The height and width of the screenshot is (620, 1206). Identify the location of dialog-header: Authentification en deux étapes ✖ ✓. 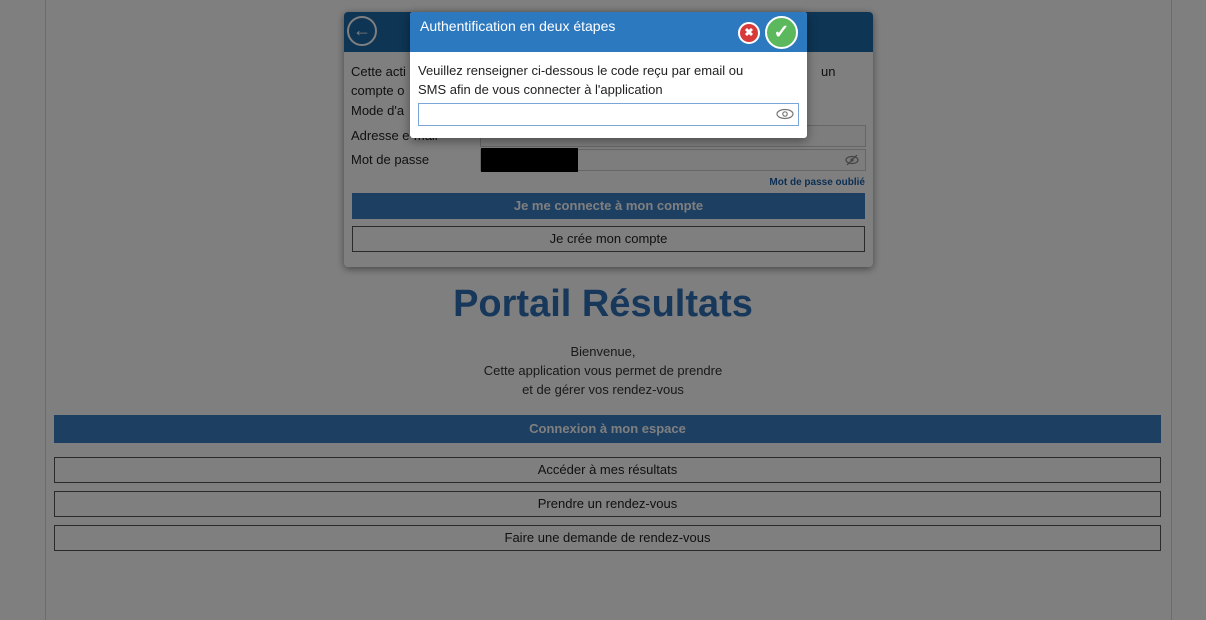
(608, 32).